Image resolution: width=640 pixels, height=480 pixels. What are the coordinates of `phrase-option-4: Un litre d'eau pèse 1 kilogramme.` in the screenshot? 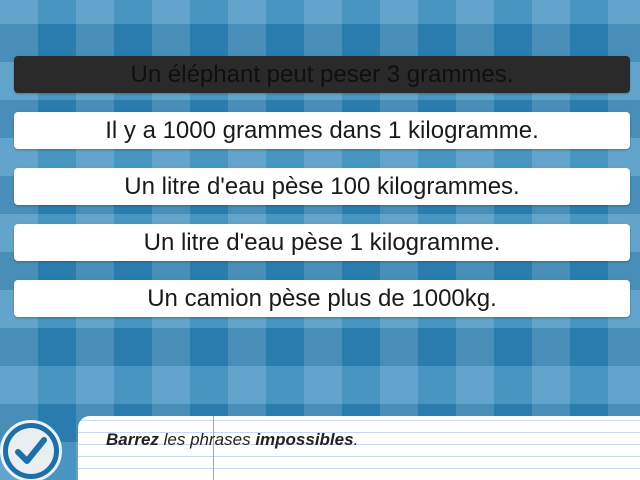 It's located at (322, 242).